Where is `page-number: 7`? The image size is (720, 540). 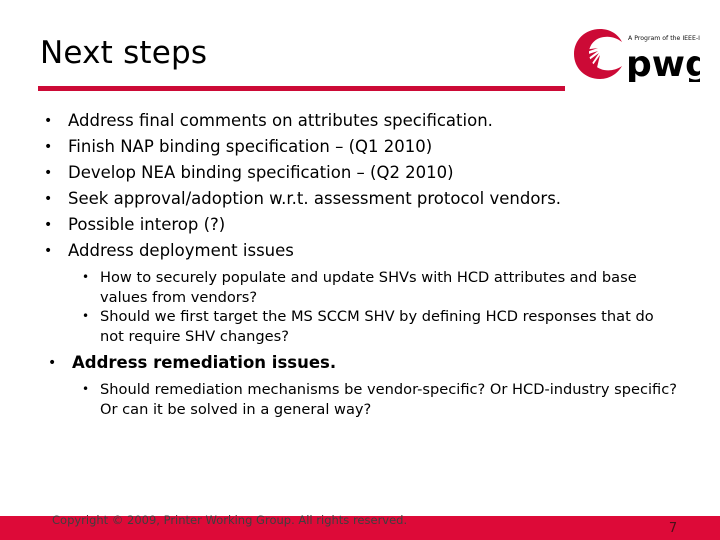
page-number: 7 is located at coordinates (673, 528).